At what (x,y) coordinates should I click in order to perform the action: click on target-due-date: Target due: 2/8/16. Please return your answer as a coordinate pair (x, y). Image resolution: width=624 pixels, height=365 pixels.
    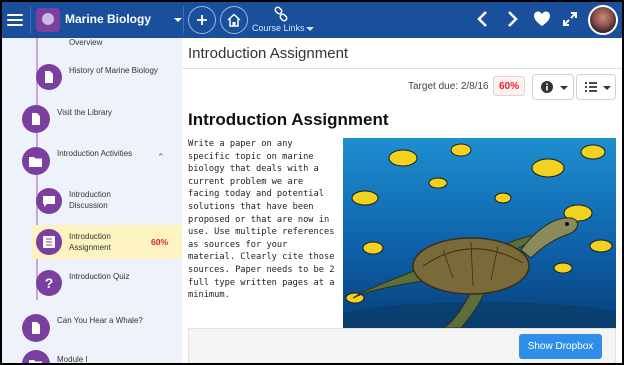
    Looking at the image, I should click on (448, 86).